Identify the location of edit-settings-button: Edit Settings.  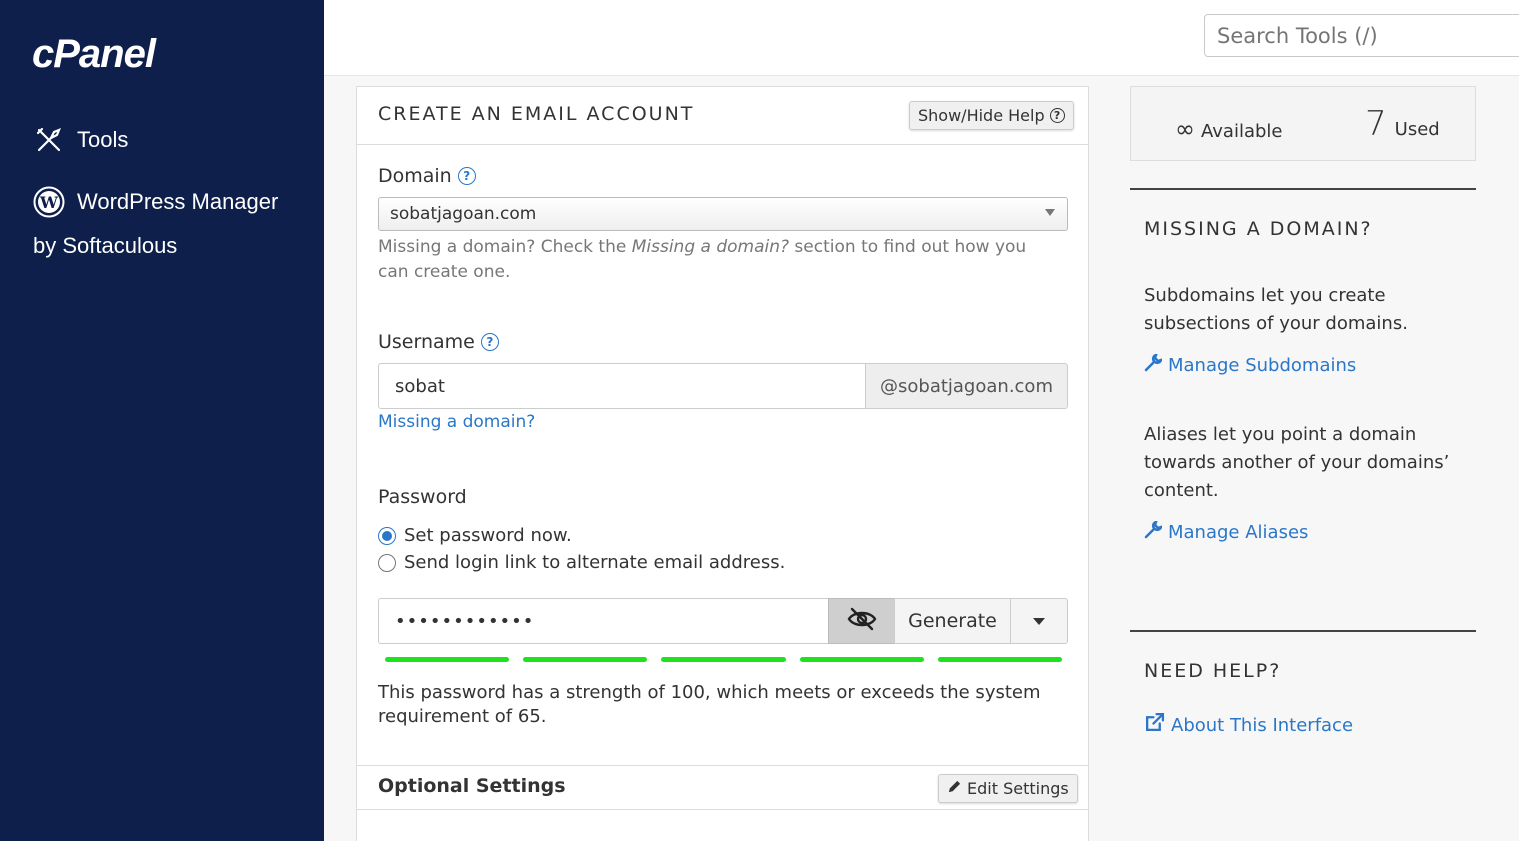
(1008, 788).